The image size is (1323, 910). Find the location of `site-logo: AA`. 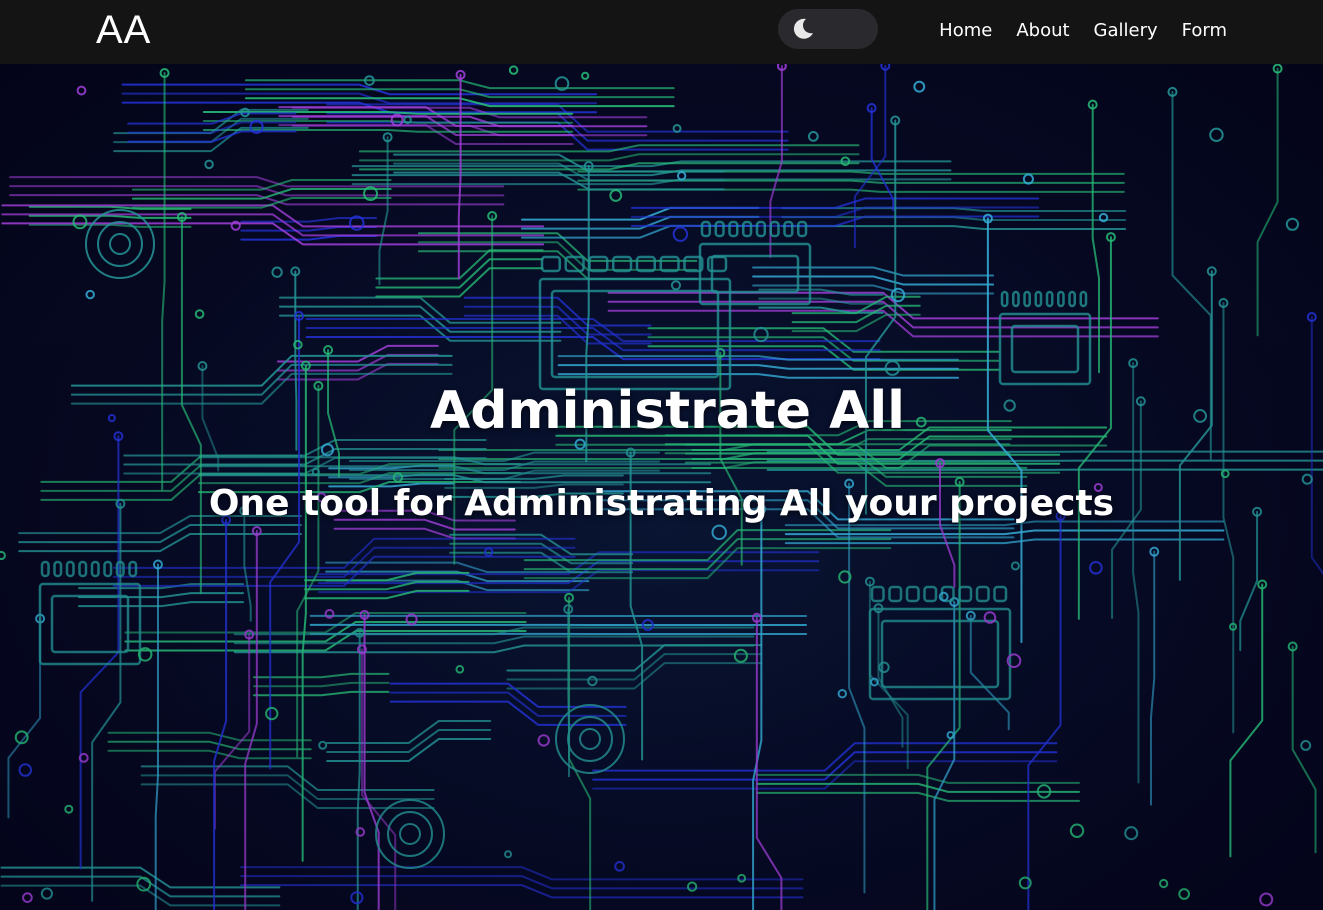

site-logo: AA is located at coordinates (123, 30).